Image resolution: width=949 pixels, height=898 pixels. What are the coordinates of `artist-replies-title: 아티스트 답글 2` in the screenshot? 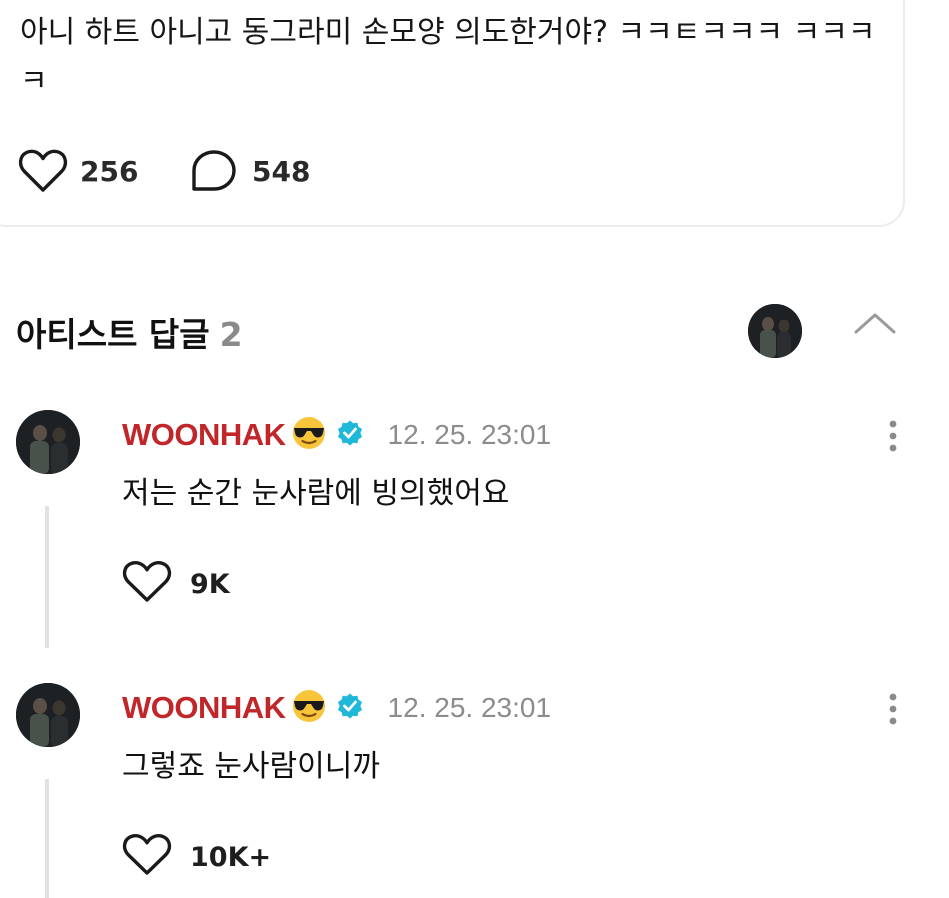 It's located at (129, 332).